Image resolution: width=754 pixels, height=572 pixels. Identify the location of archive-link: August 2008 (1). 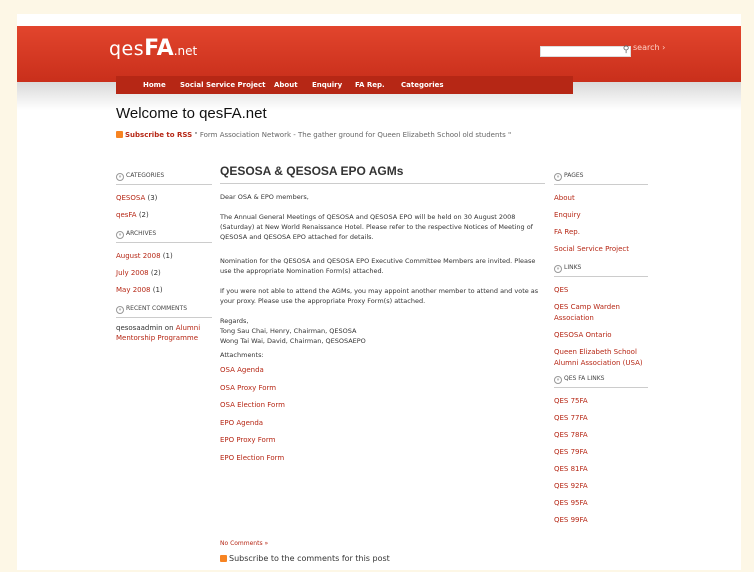
(164, 256).